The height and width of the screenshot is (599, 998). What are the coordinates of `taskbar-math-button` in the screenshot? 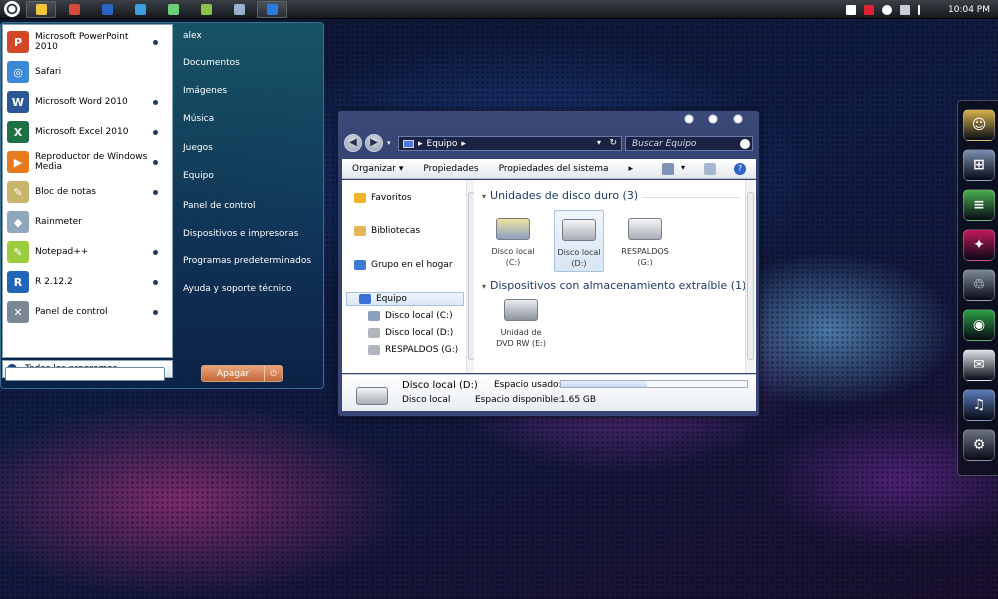 It's located at (173, 9).